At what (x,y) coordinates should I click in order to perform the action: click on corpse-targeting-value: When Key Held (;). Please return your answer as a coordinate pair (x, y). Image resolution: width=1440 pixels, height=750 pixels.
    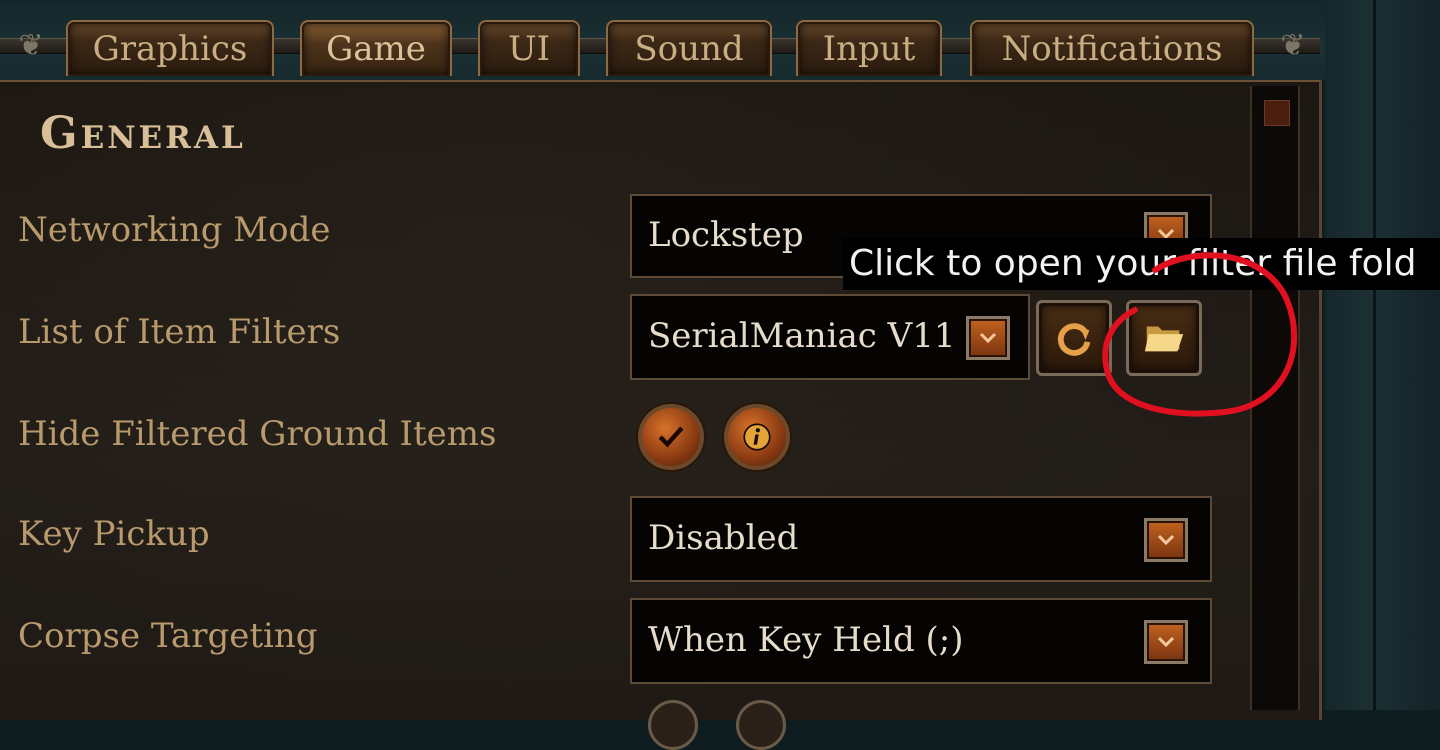
    Looking at the image, I should click on (806, 640).